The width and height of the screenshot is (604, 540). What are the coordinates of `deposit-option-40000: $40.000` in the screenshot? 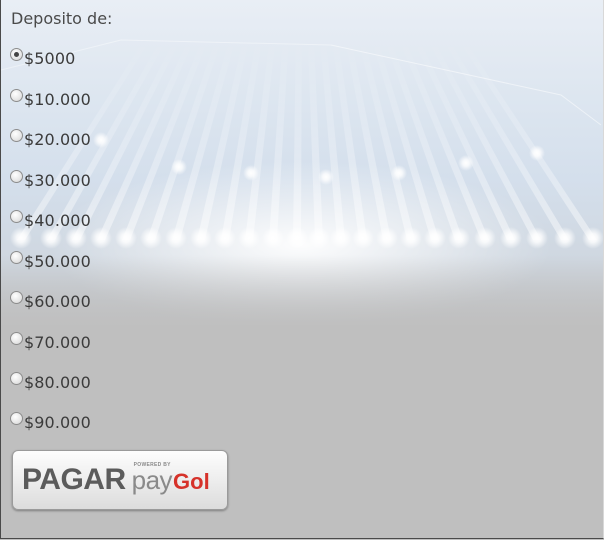 It's located at (50, 220).